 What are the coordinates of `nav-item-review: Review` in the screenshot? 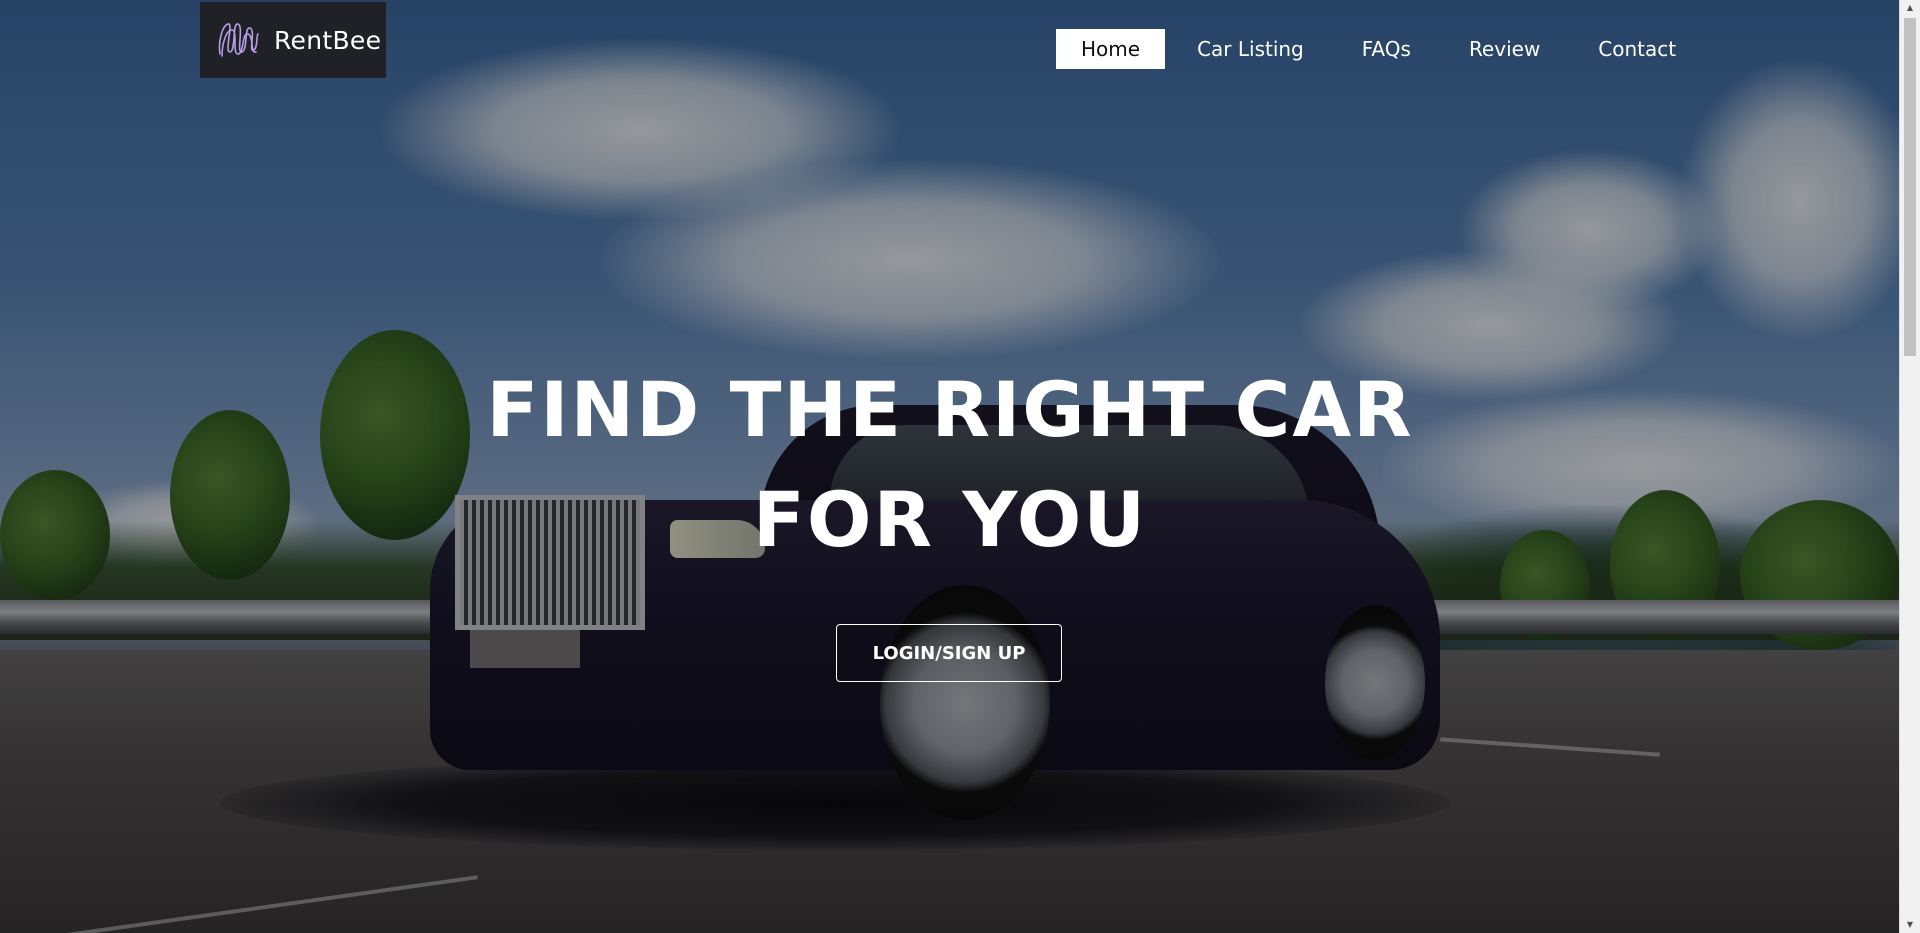 It's located at (1504, 49).